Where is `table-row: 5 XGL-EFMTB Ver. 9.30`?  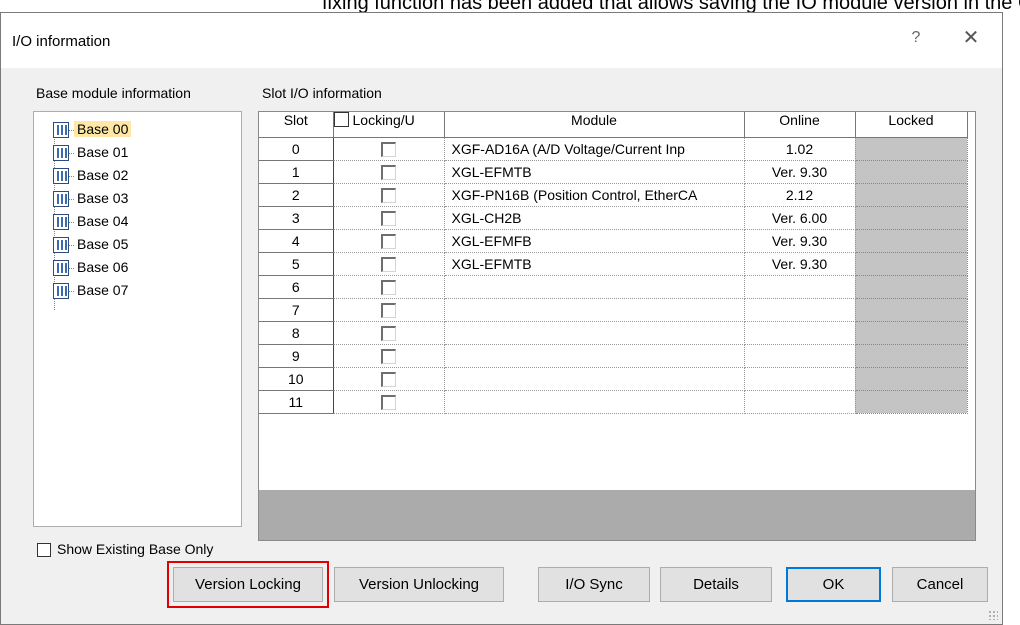 table-row: 5 XGL-EFMTB Ver. 9.30 is located at coordinates (613, 264).